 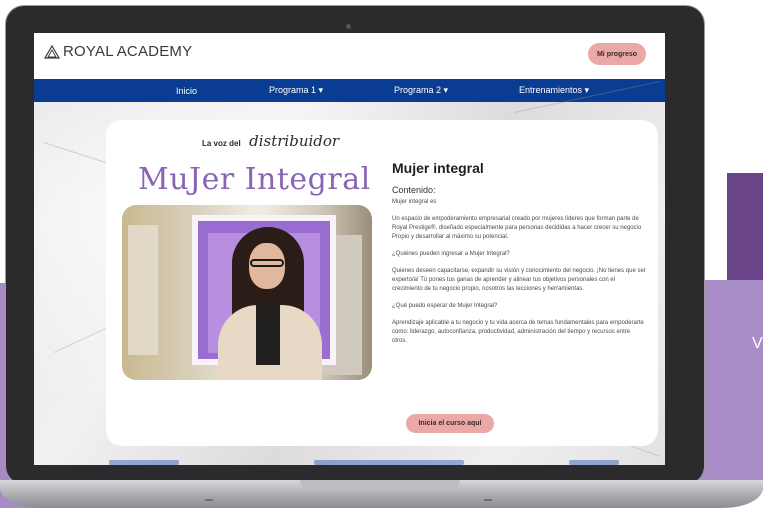 What do you see at coordinates (128, 51) in the screenshot?
I see `logo-text: ROYAL ACADEMY` at bounding box center [128, 51].